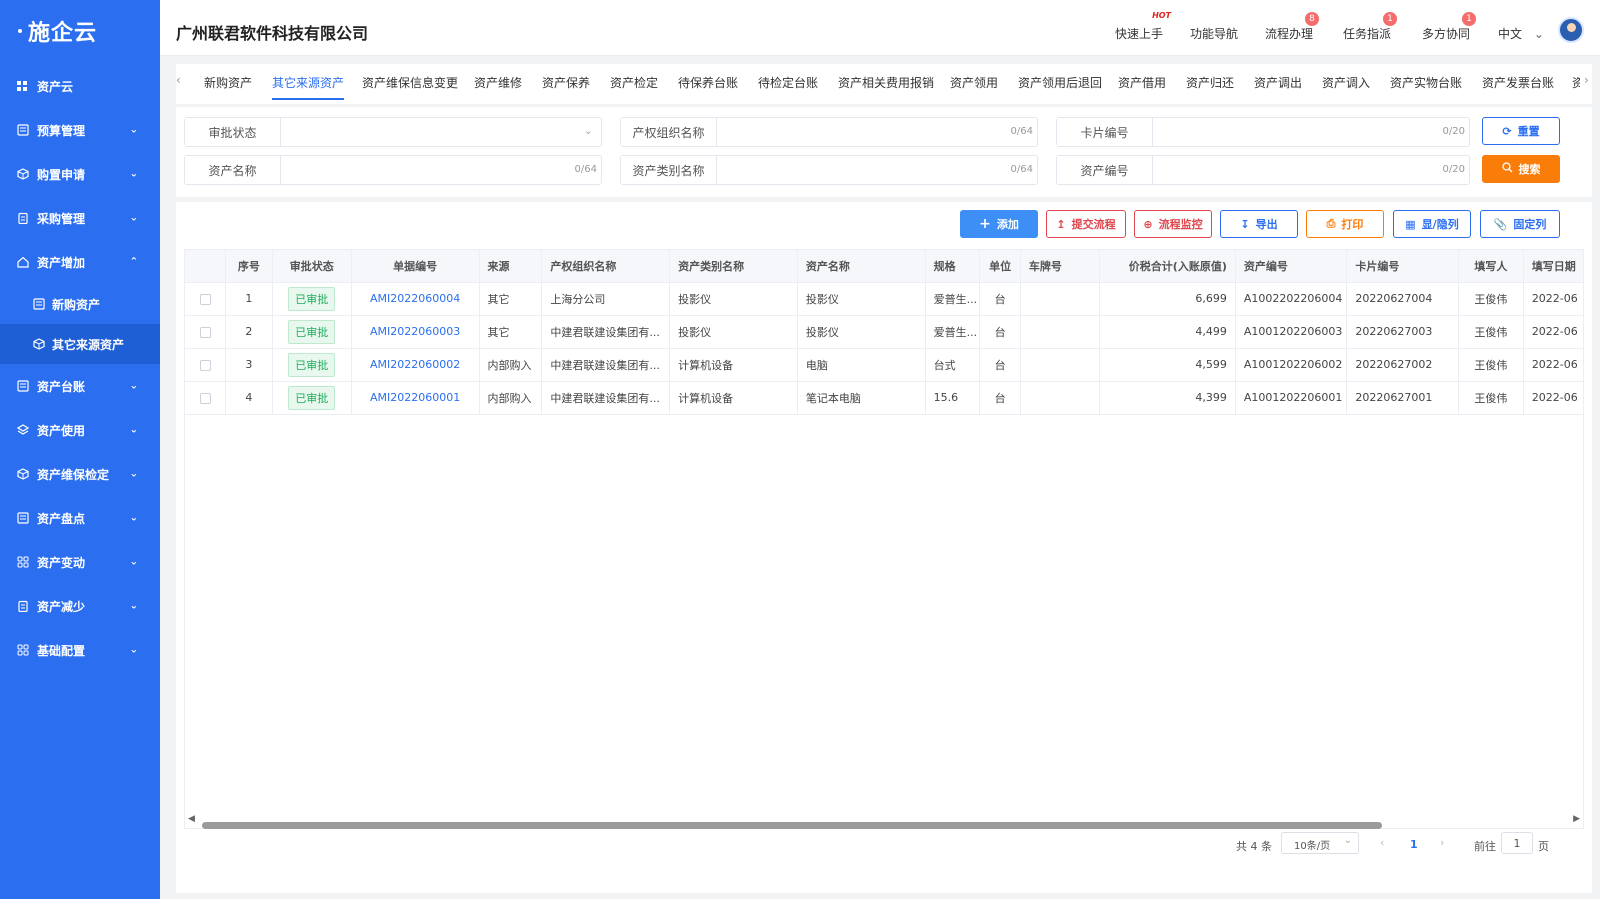  Describe the element at coordinates (308, 87) in the screenshot. I see `tab-other-source: 其它来源资产` at that location.